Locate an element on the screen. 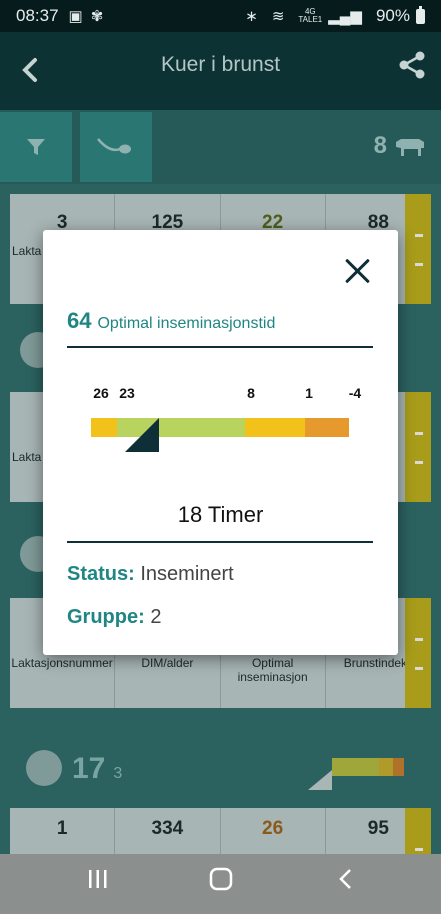  home-icon is located at coordinates (221, 879).